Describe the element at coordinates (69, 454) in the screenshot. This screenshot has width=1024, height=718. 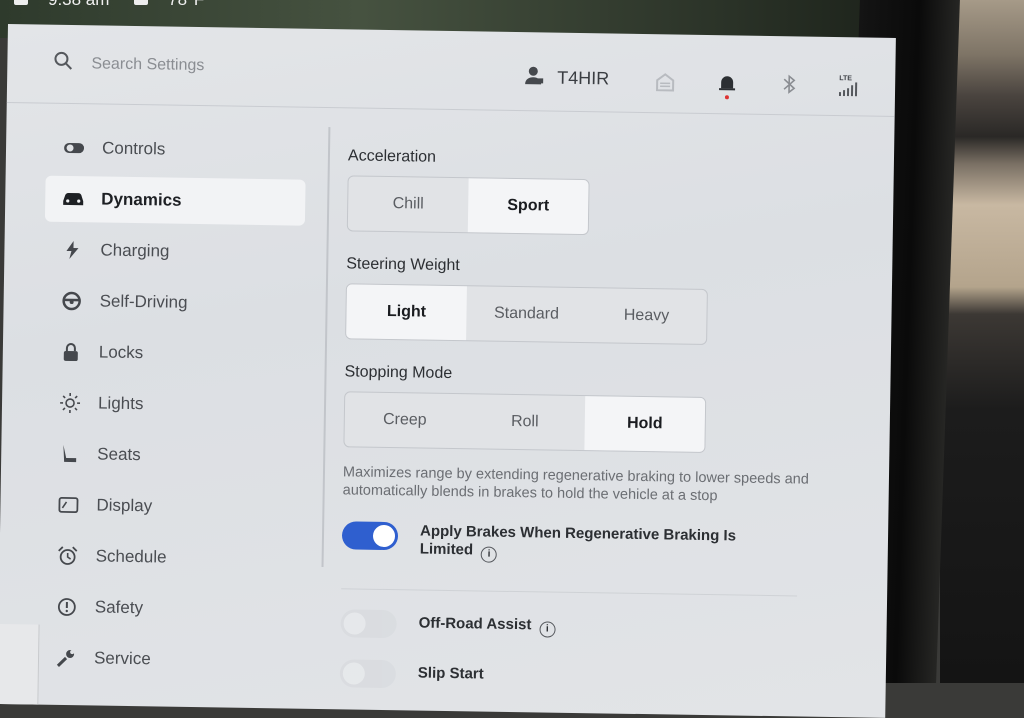
I see `seat-icon` at that location.